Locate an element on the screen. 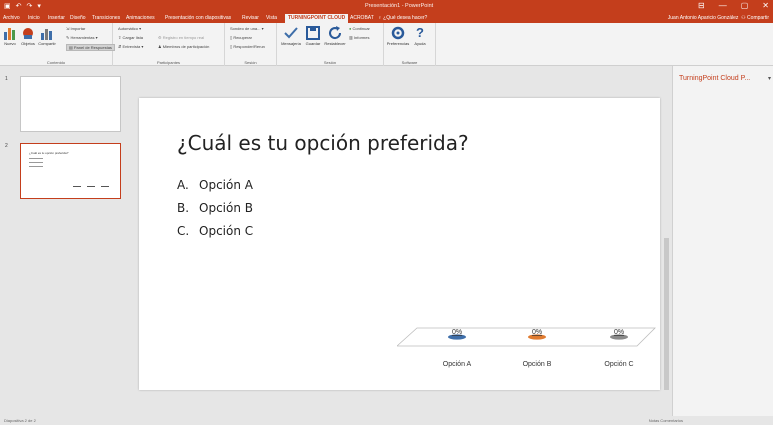  slide-option-b: B. Opción B is located at coordinates (215, 208).